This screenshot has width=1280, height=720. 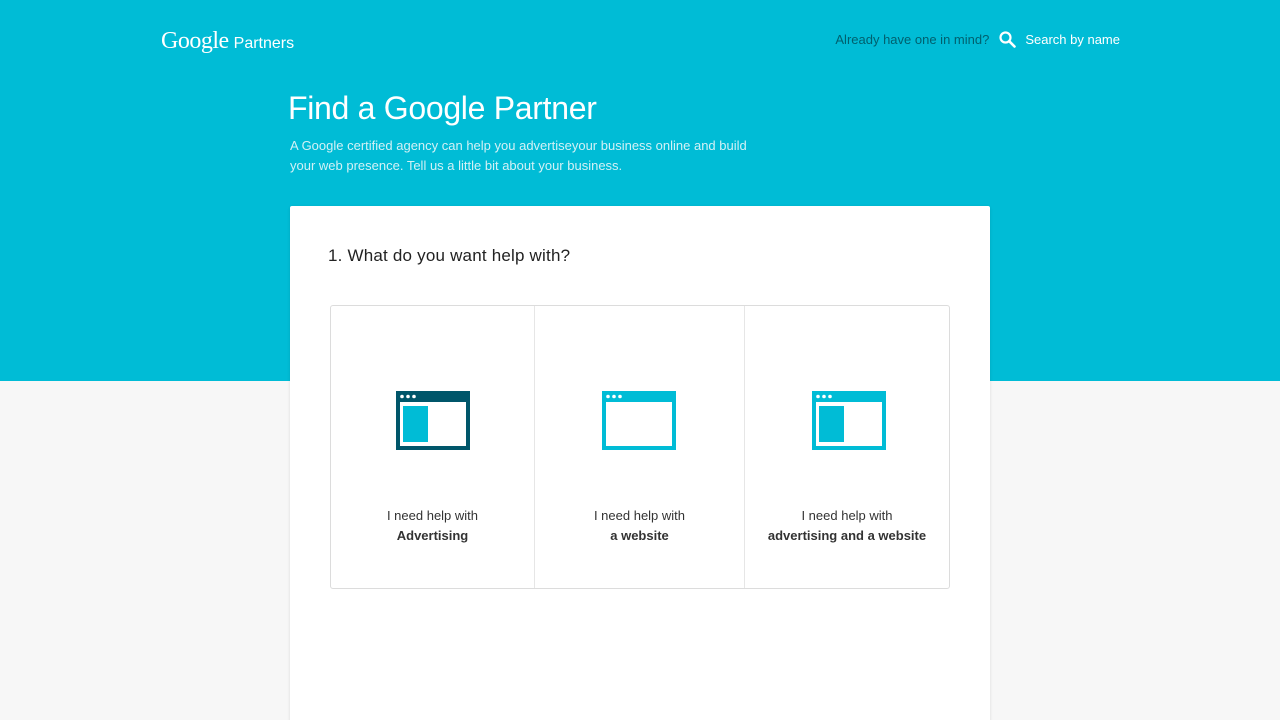 I want to click on option-advertising-text: I need help with Advertising, so click(x=432, y=526).